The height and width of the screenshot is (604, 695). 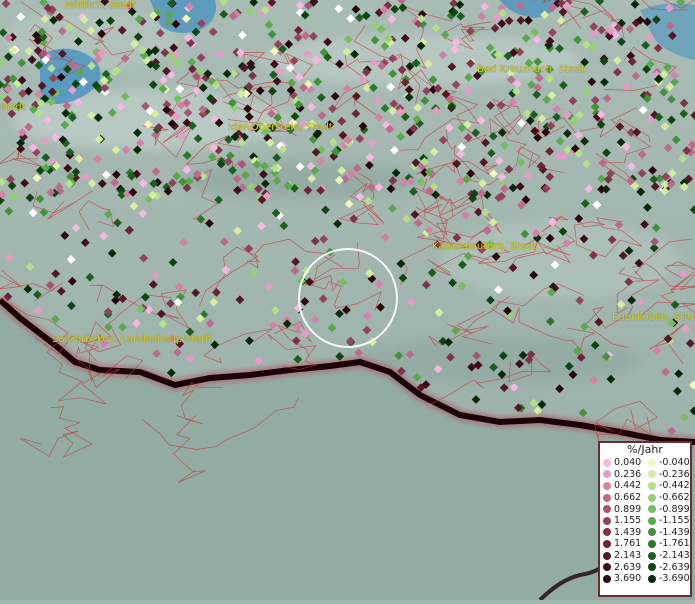 I want to click on legend-label: -1.761, so click(x=674, y=544).